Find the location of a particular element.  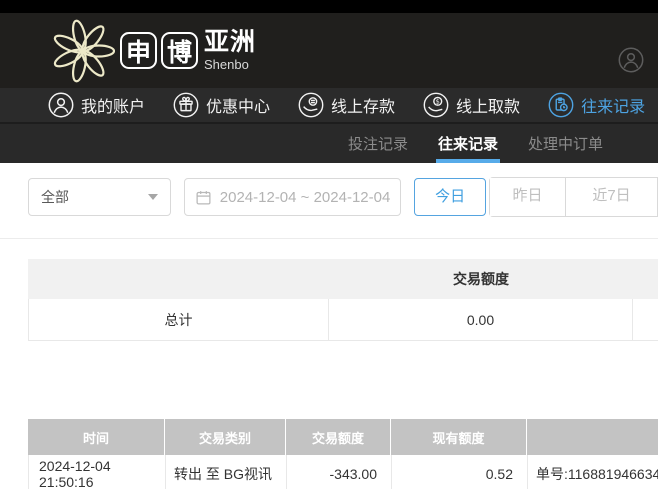

cell-order-number: 单号:116881946634 is located at coordinates (597, 473).